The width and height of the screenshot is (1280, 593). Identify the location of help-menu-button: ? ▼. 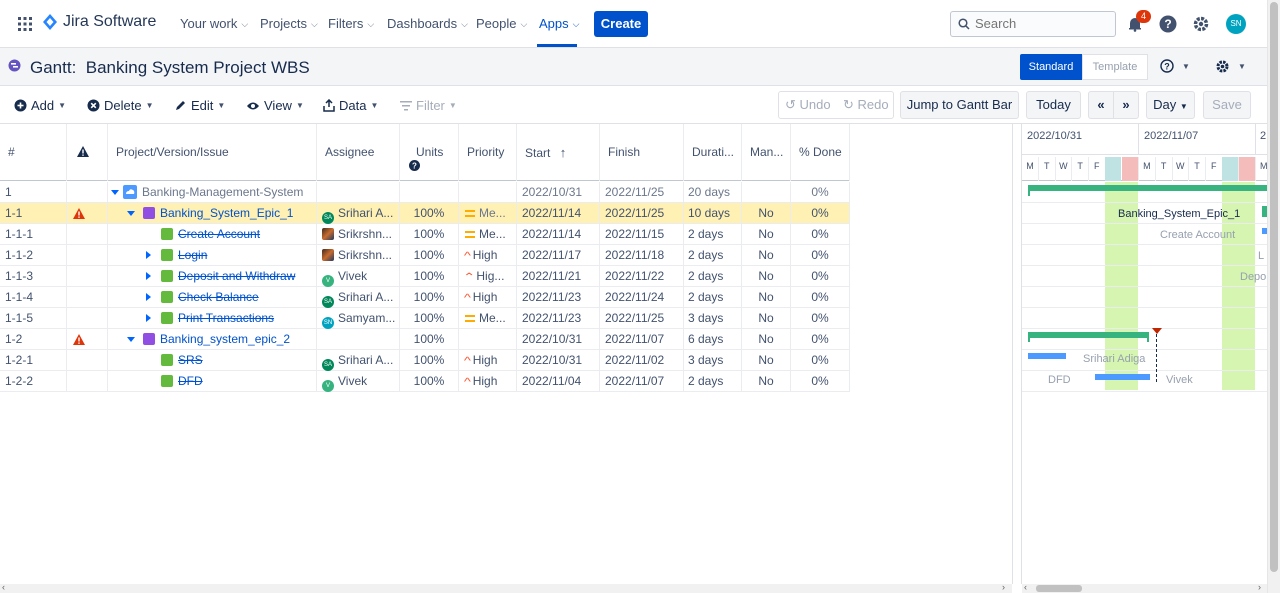
(1175, 66).